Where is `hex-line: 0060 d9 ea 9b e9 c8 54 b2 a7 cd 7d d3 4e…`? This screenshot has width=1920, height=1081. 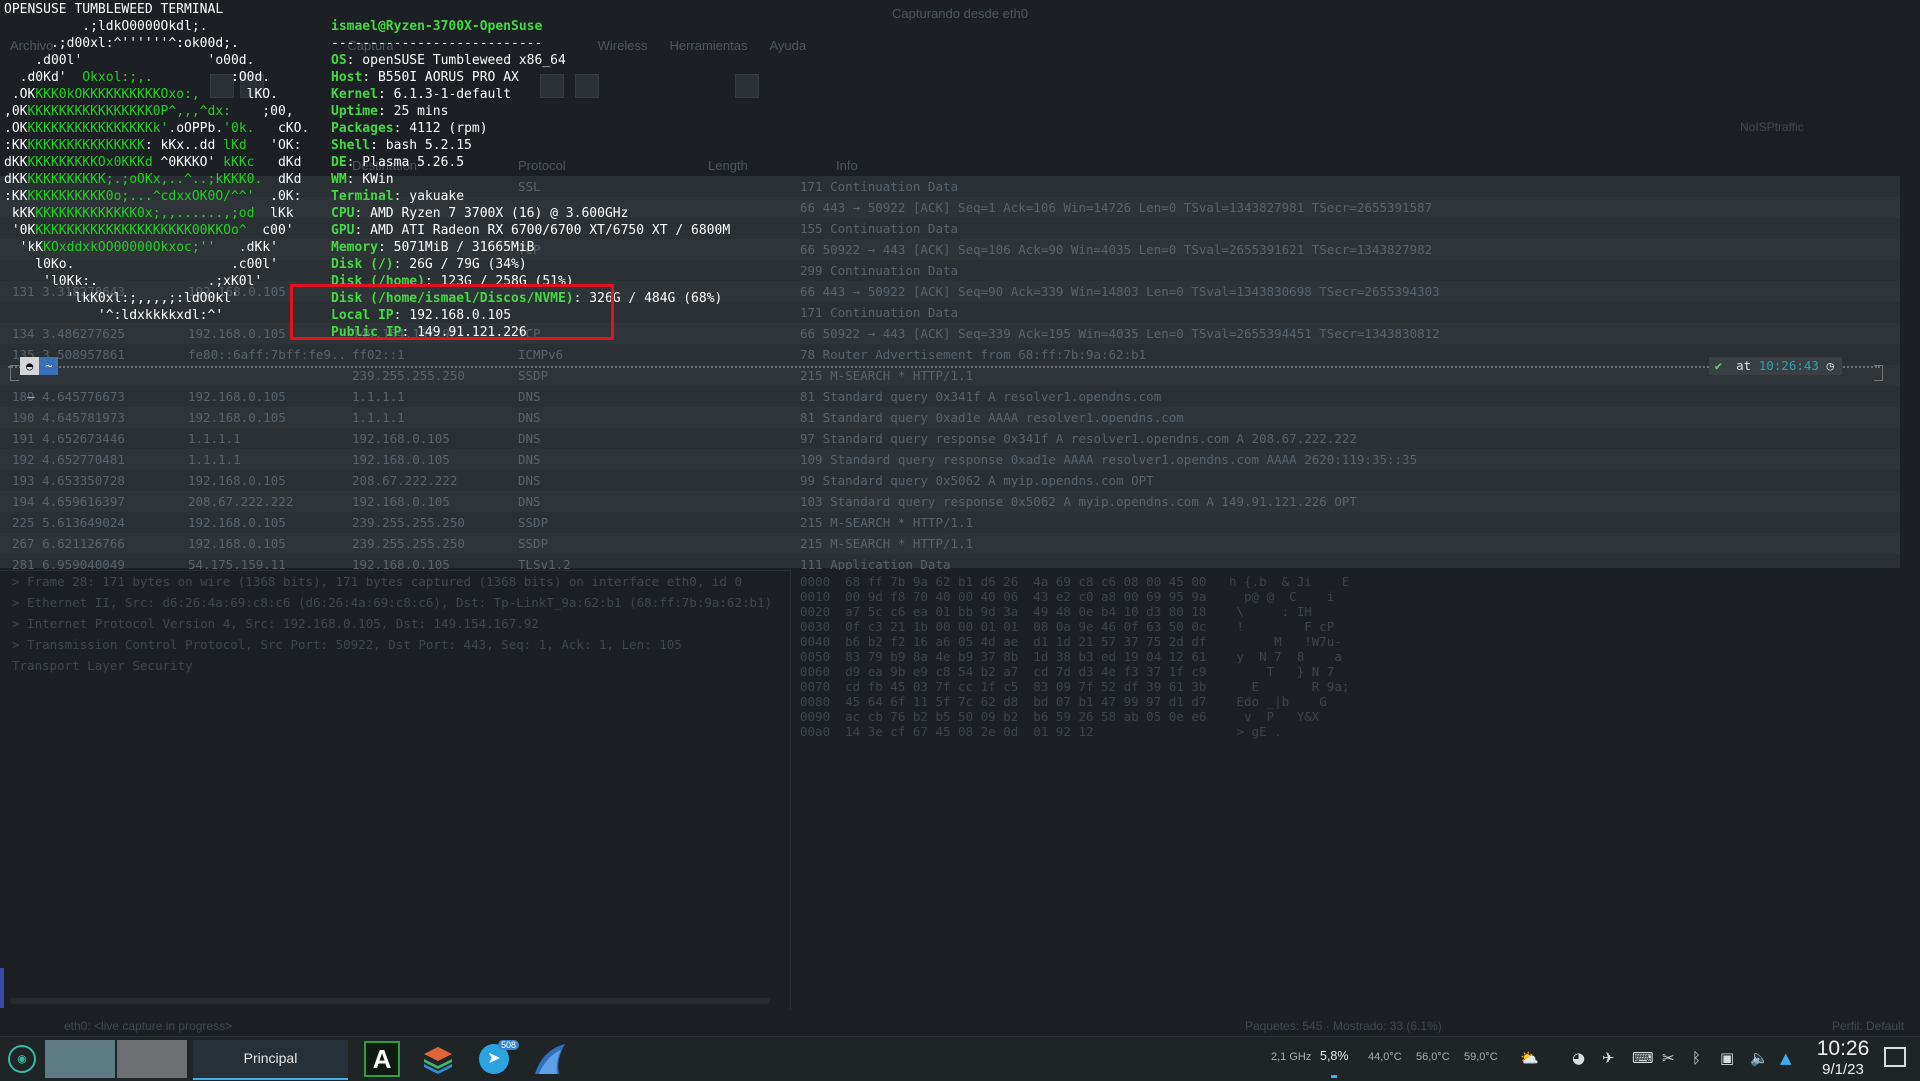 hex-line: 0060 d9 ea 9b e9 c8 54 b2 a7 cd 7d d3 4e… is located at coordinates (1067, 671).